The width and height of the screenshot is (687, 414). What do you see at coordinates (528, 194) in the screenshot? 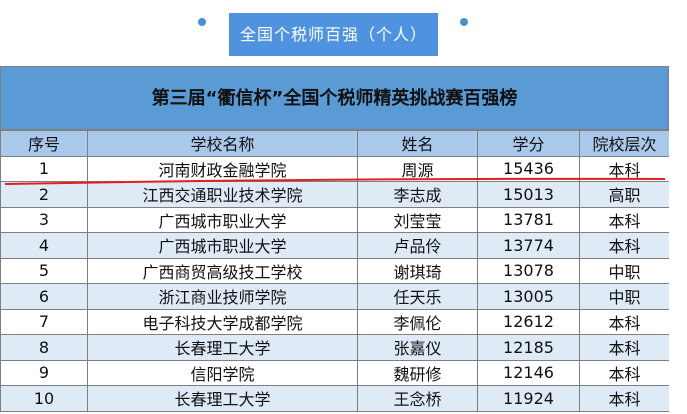
I see `cell-score: 15013` at bounding box center [528, 194].